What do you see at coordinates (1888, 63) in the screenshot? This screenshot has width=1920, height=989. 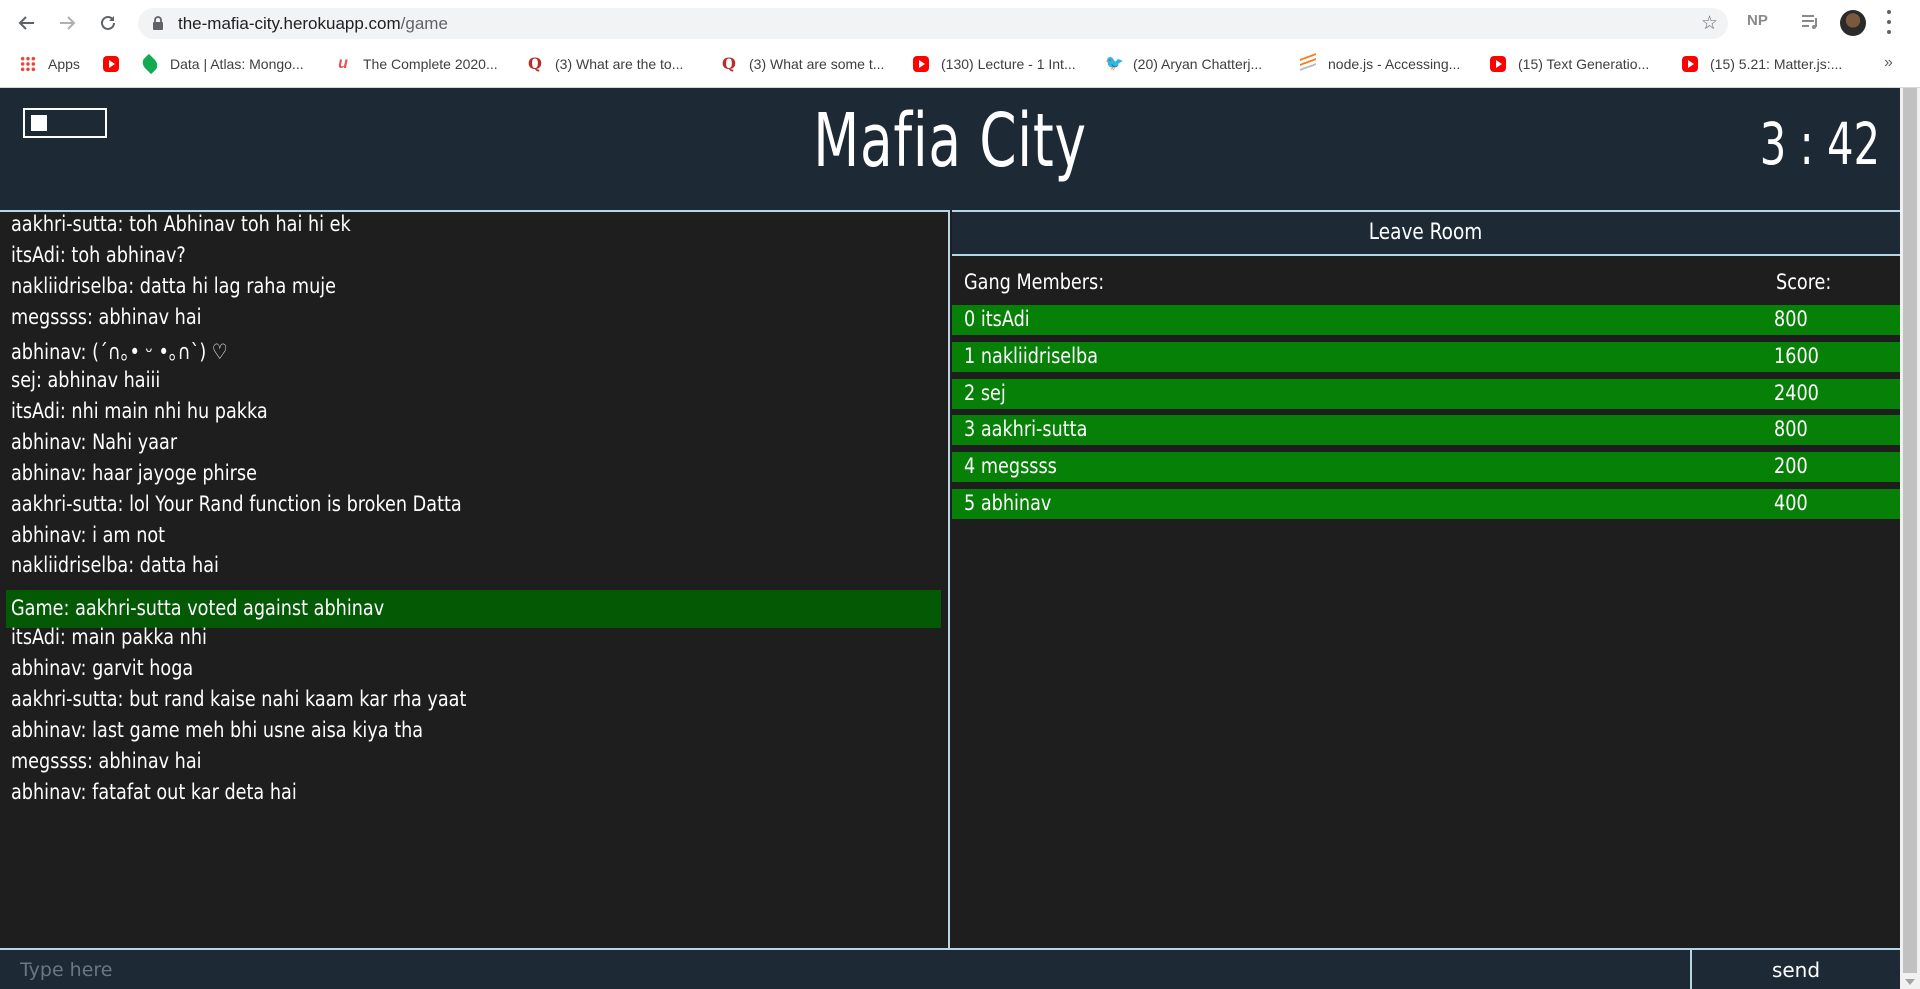 I see `more-bookmarks-icon: »` at bounding box center [1888, 63].